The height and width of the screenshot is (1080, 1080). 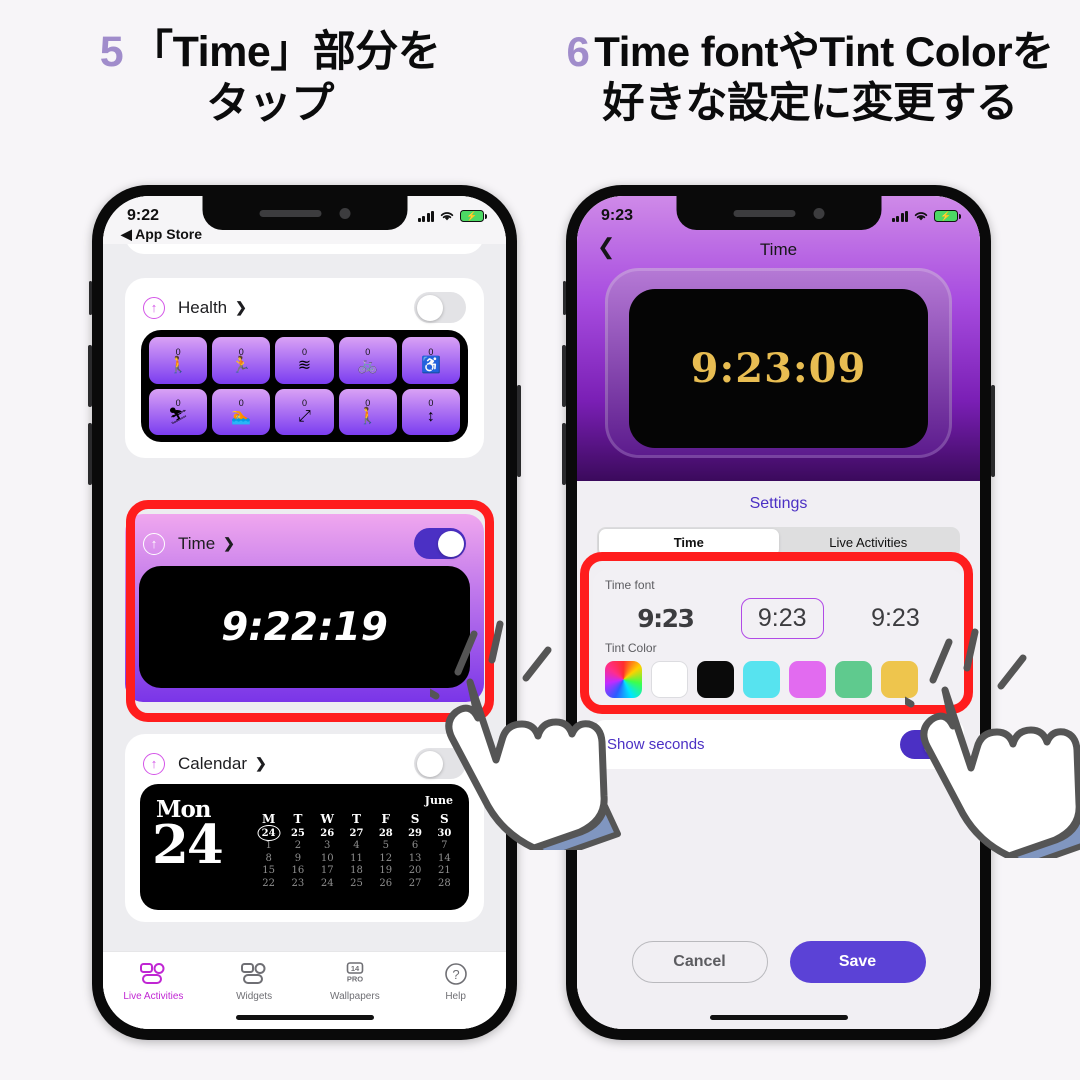 What do you see at coordinates (356, 883) in the screenshot?
I see `calendar-day-cell: 25` at bounding box center [356, 883].